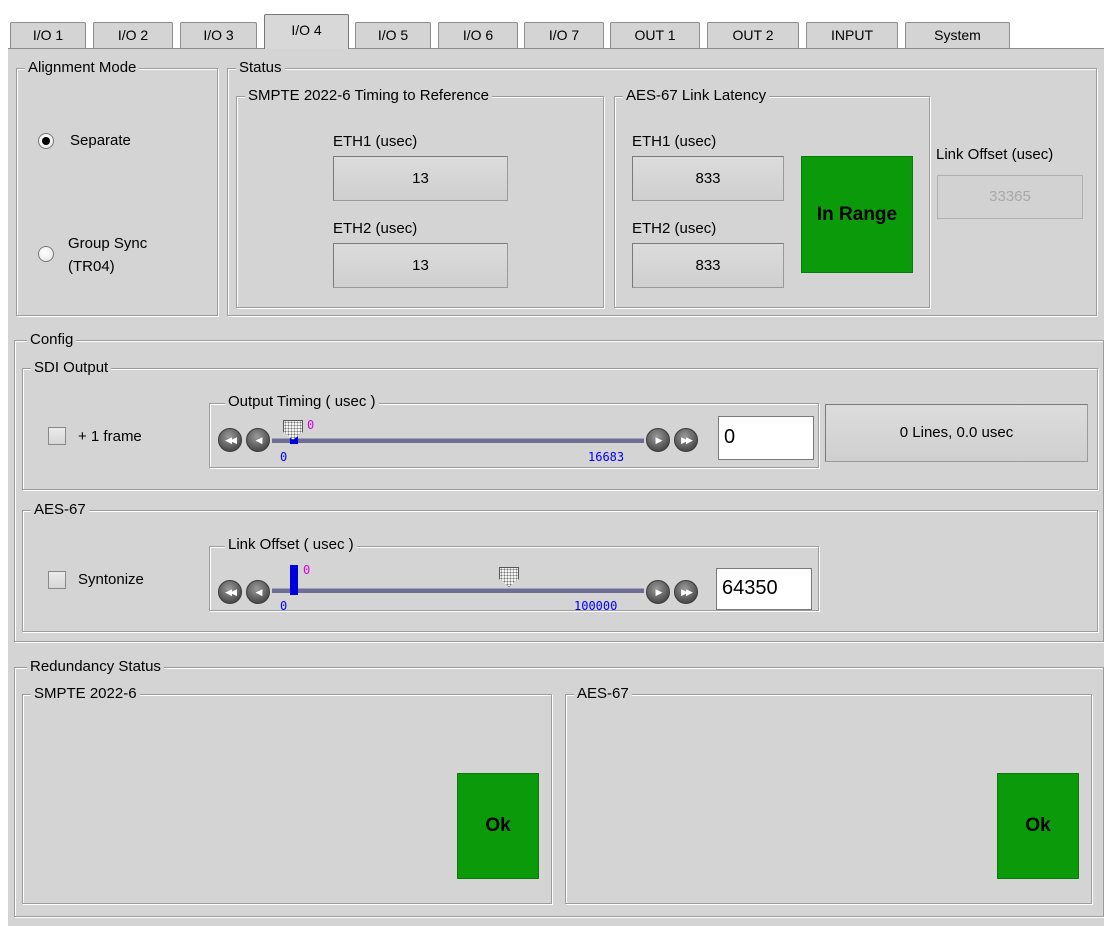  What do you see at coordinates (52, 340) in the screenshot?
I see `config-title: Config` at bounding box center [52, 340].